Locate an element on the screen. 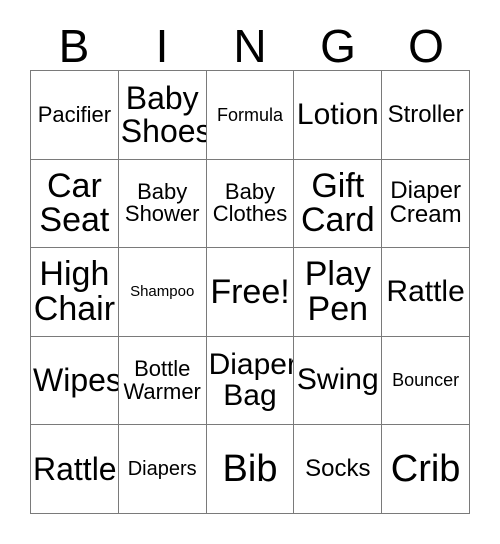 The height and width of the screenshot is (544, 500). bingo-square: Baby Clothes is located at coordinates (250, 204).